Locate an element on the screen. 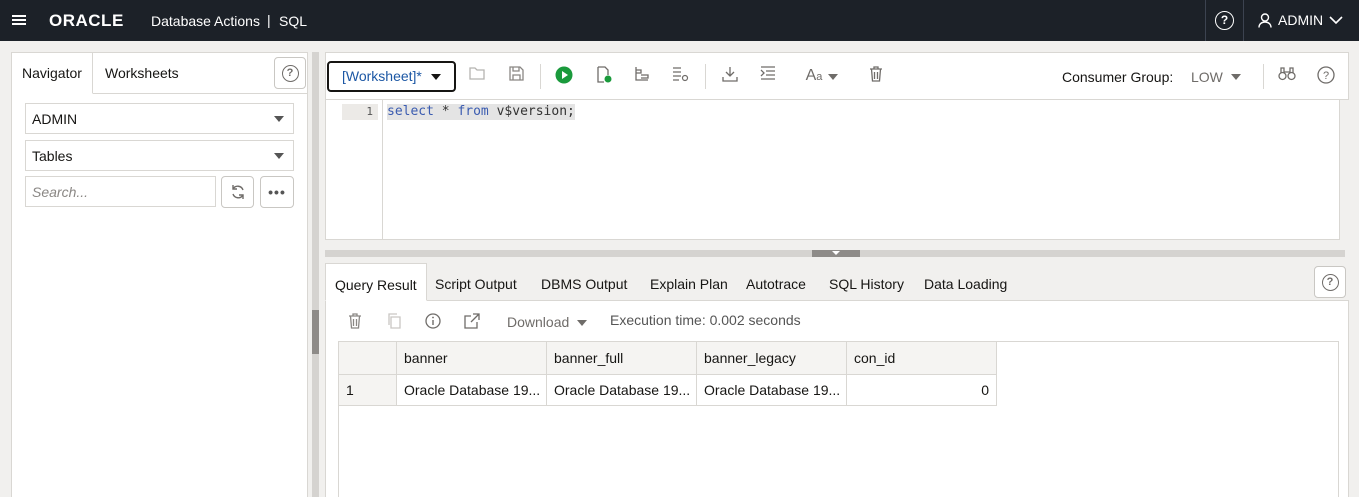 Image resolution: width=1359 pixels, height=497 pixels. column-header: banner is located at coordinates (472, 358).